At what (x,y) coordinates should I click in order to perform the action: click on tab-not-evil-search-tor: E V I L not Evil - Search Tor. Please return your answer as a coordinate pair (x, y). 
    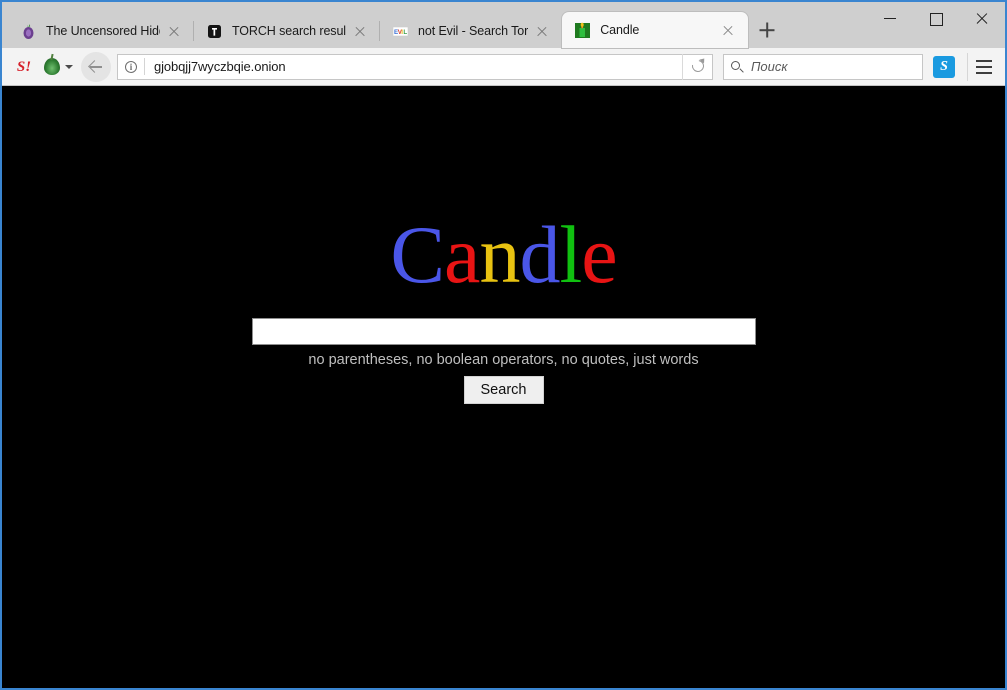
    Looking at the image, I should click on (471, 31).